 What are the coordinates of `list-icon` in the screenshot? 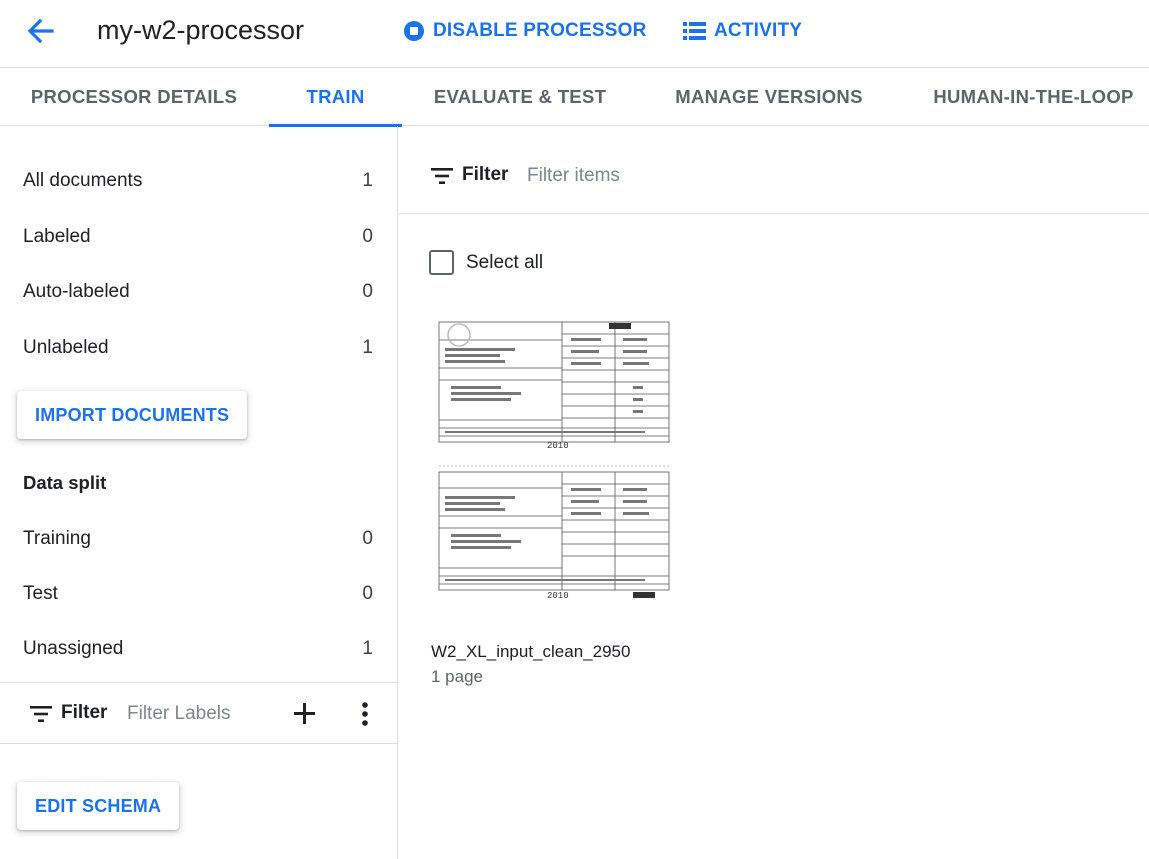 It's located at (694, 31).